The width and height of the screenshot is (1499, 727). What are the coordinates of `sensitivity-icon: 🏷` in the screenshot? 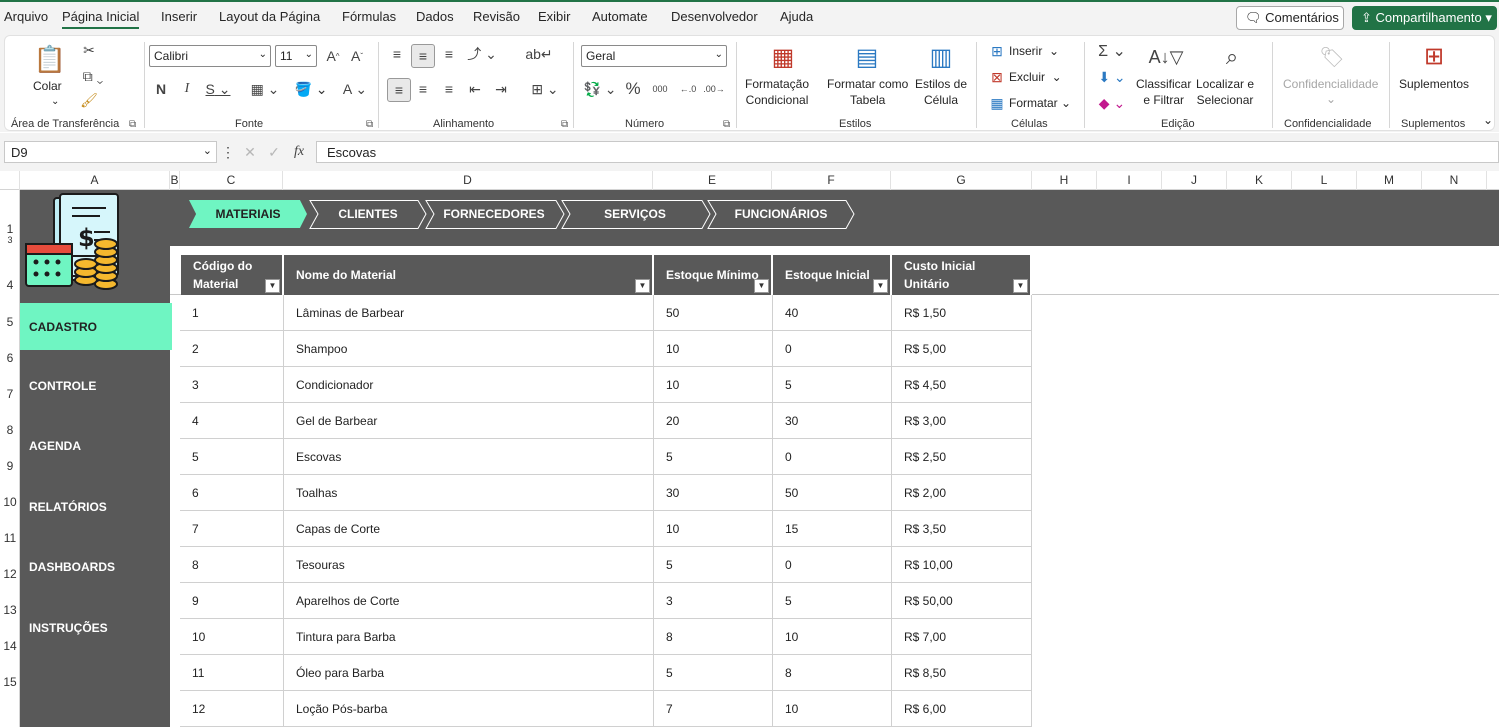 It's located at (1332, 57).